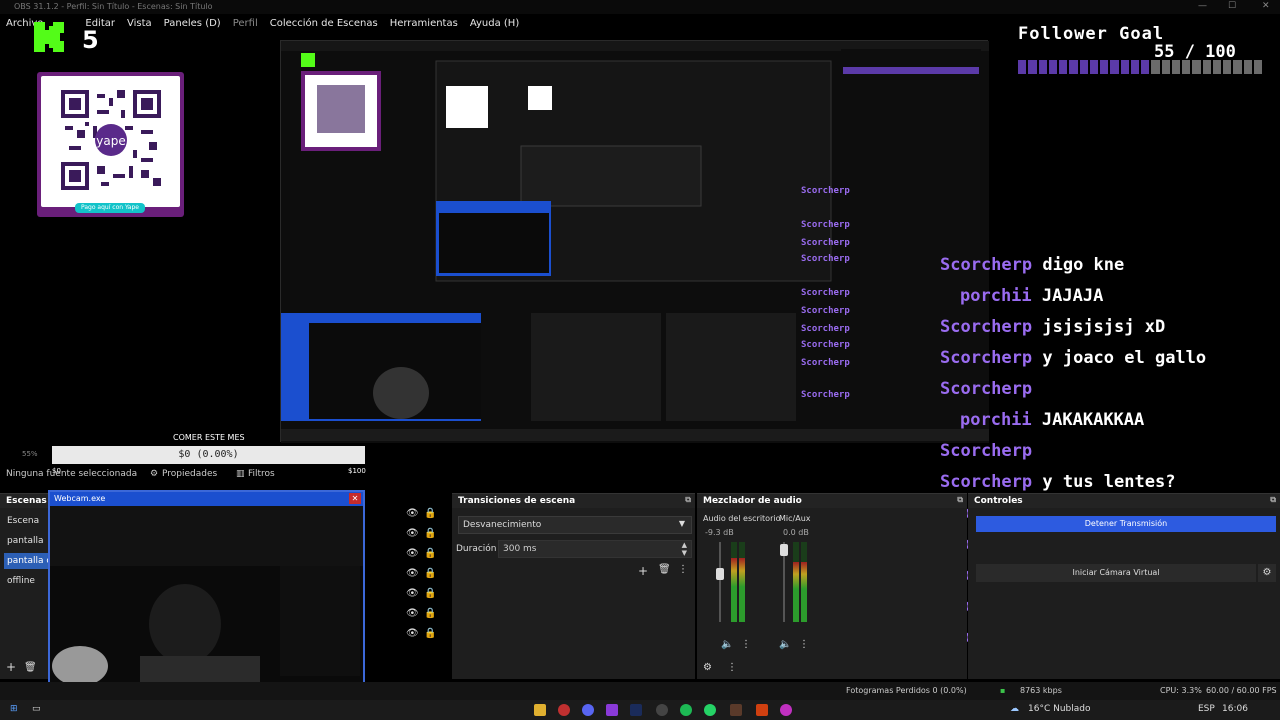 This screenshot has width=1280, height=720. I want to click on menu-vista: Vista, so click(139, 24).